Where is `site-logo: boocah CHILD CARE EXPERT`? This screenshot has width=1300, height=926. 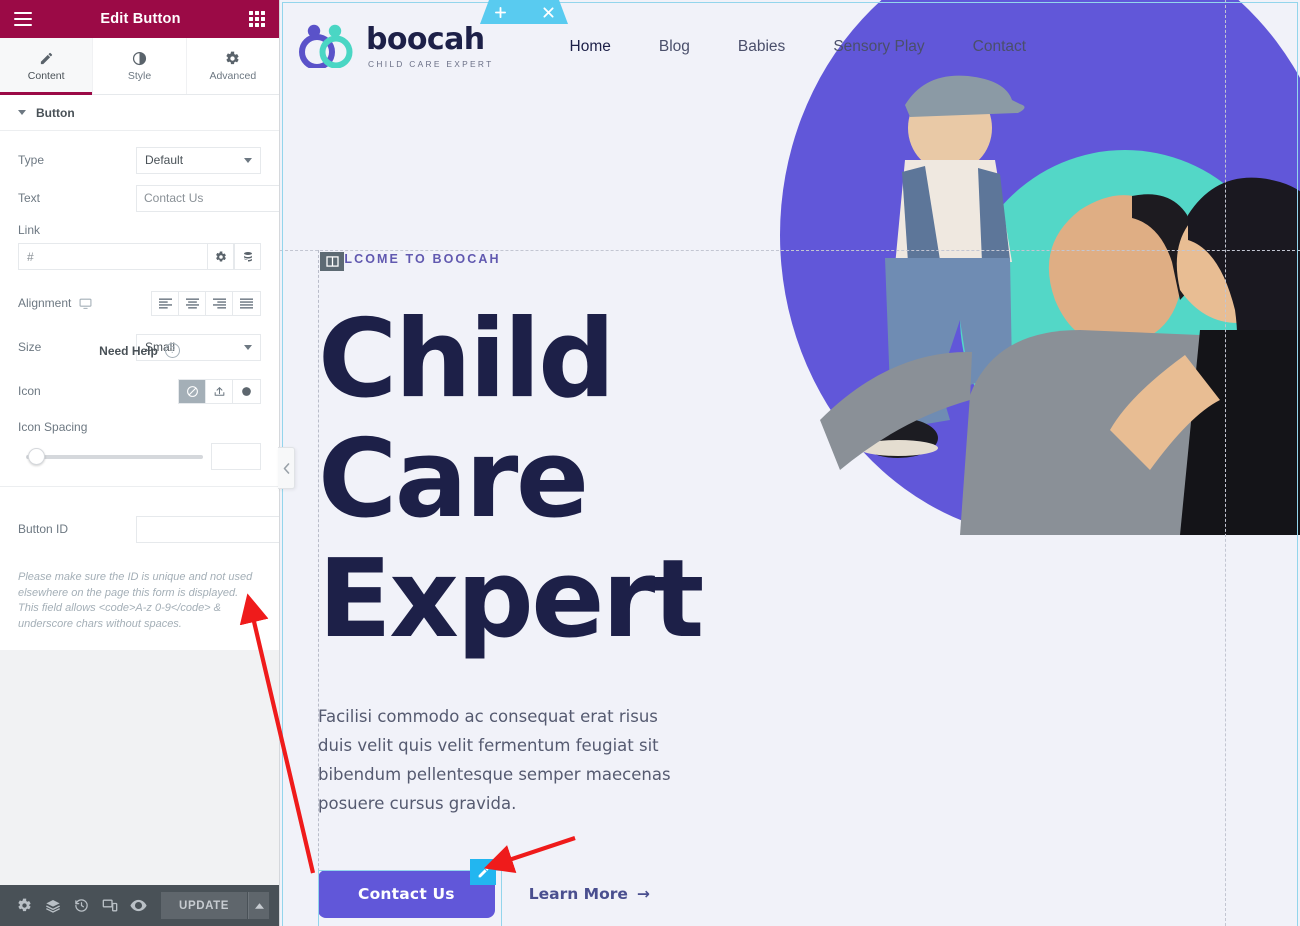
site-logo: boocah CHILD CARE EXPERT is located at coordinates (396, 47).